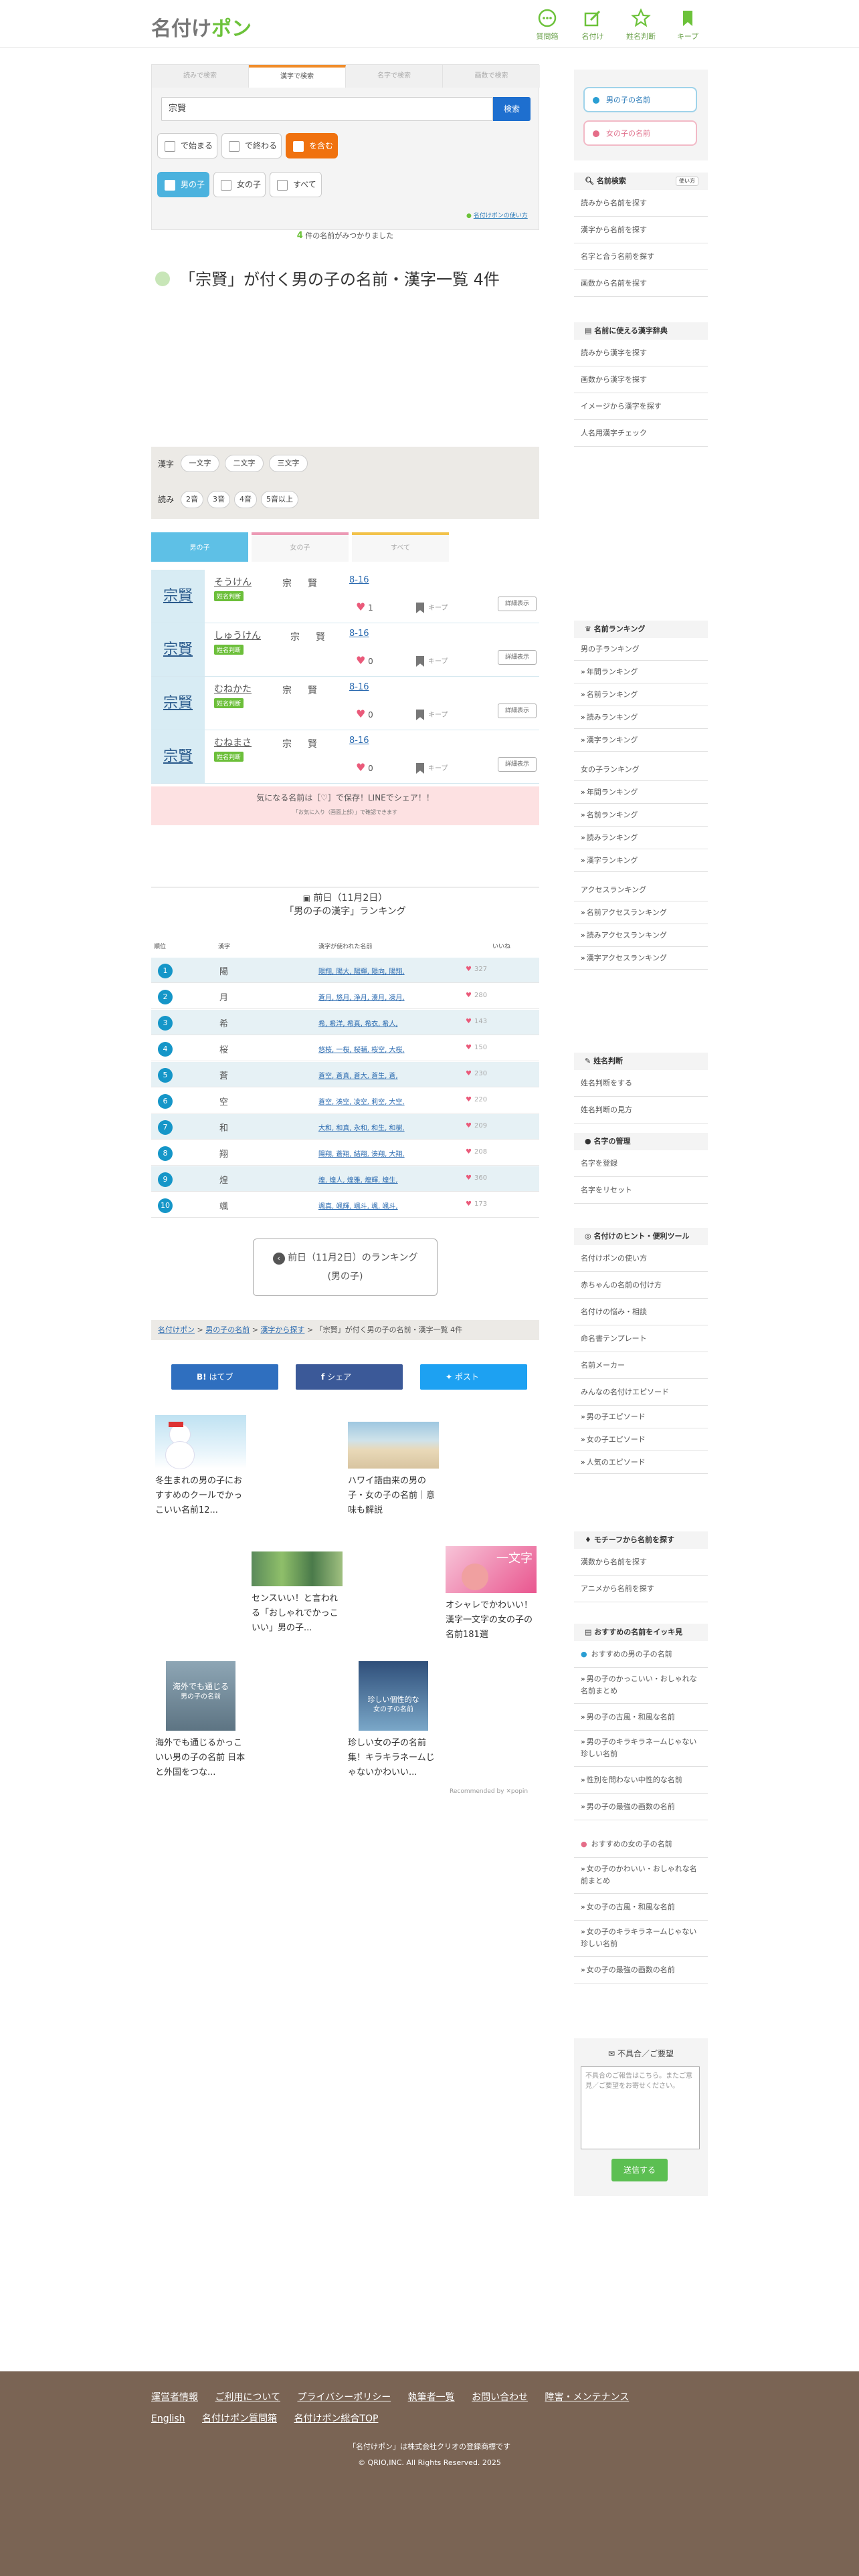  I want to click on sidebar-link: 名字と合う名前を探す, so click(641, 256).